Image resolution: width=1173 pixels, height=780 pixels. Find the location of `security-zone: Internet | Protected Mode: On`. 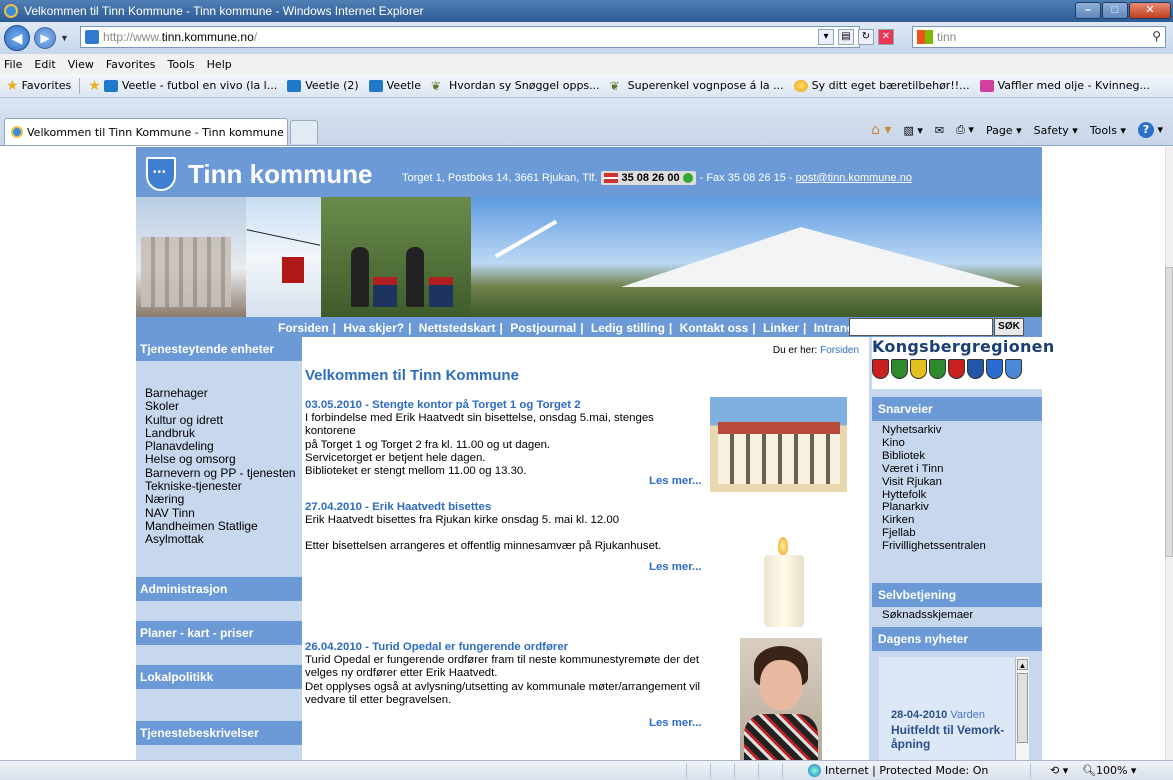

security-zone: Internet | Protected Mode: On is located at coordinates (898, 770).